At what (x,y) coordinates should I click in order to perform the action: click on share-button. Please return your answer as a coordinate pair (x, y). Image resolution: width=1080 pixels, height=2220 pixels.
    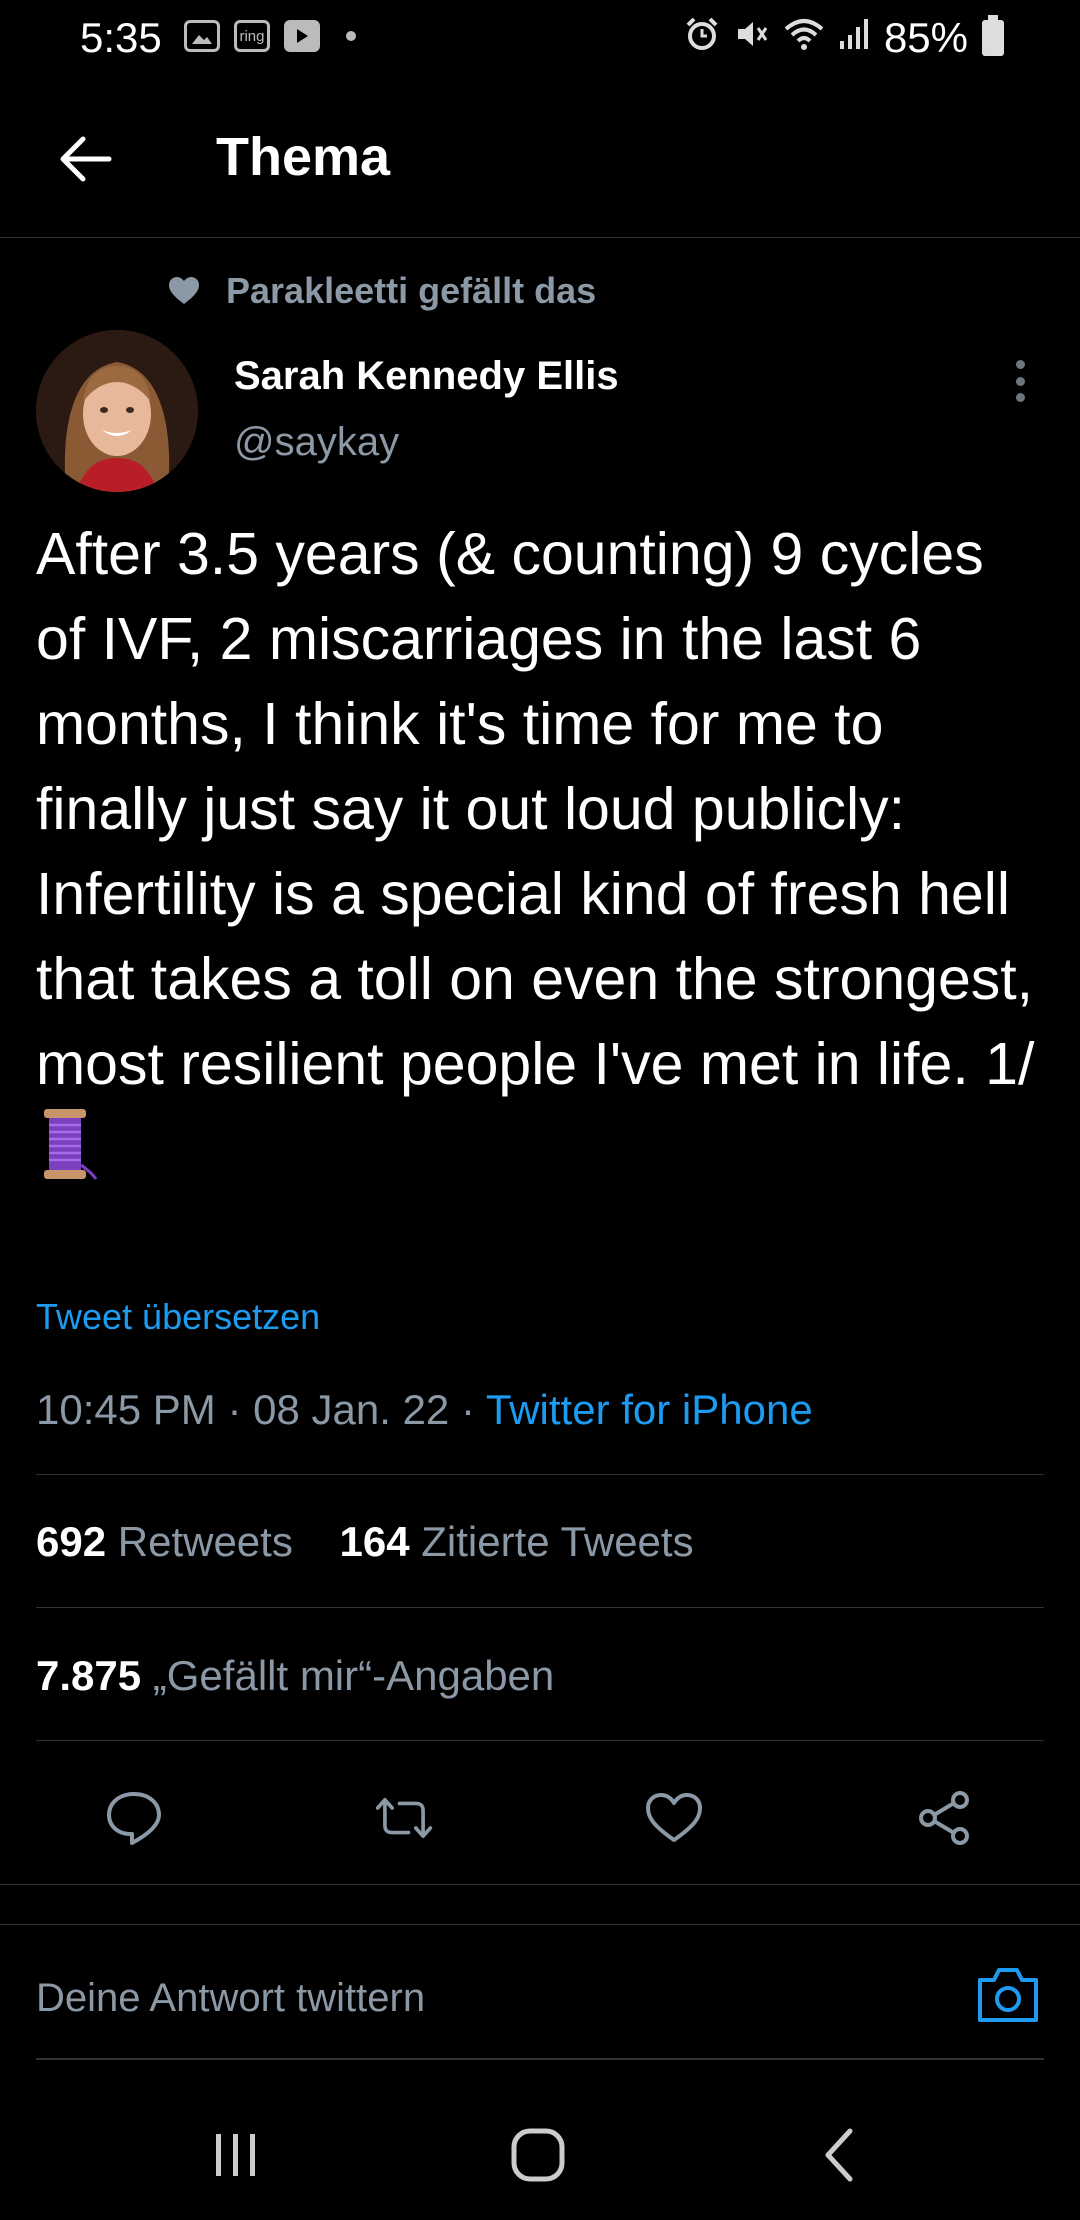
    Looking at the image, I should click on (944, 1818).